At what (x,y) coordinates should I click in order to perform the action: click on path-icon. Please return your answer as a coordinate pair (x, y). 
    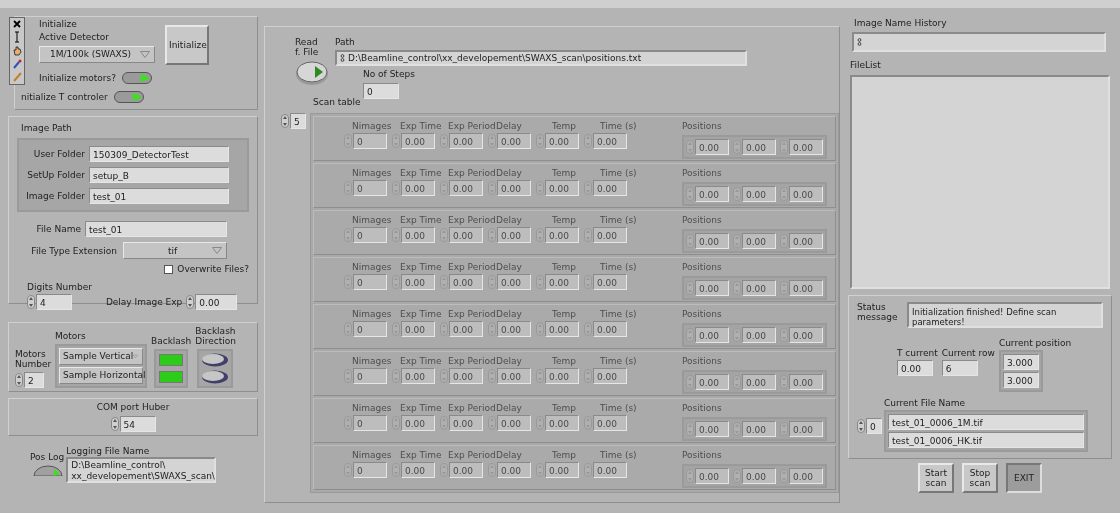
    Looking at the image, I should click on (342, 58).